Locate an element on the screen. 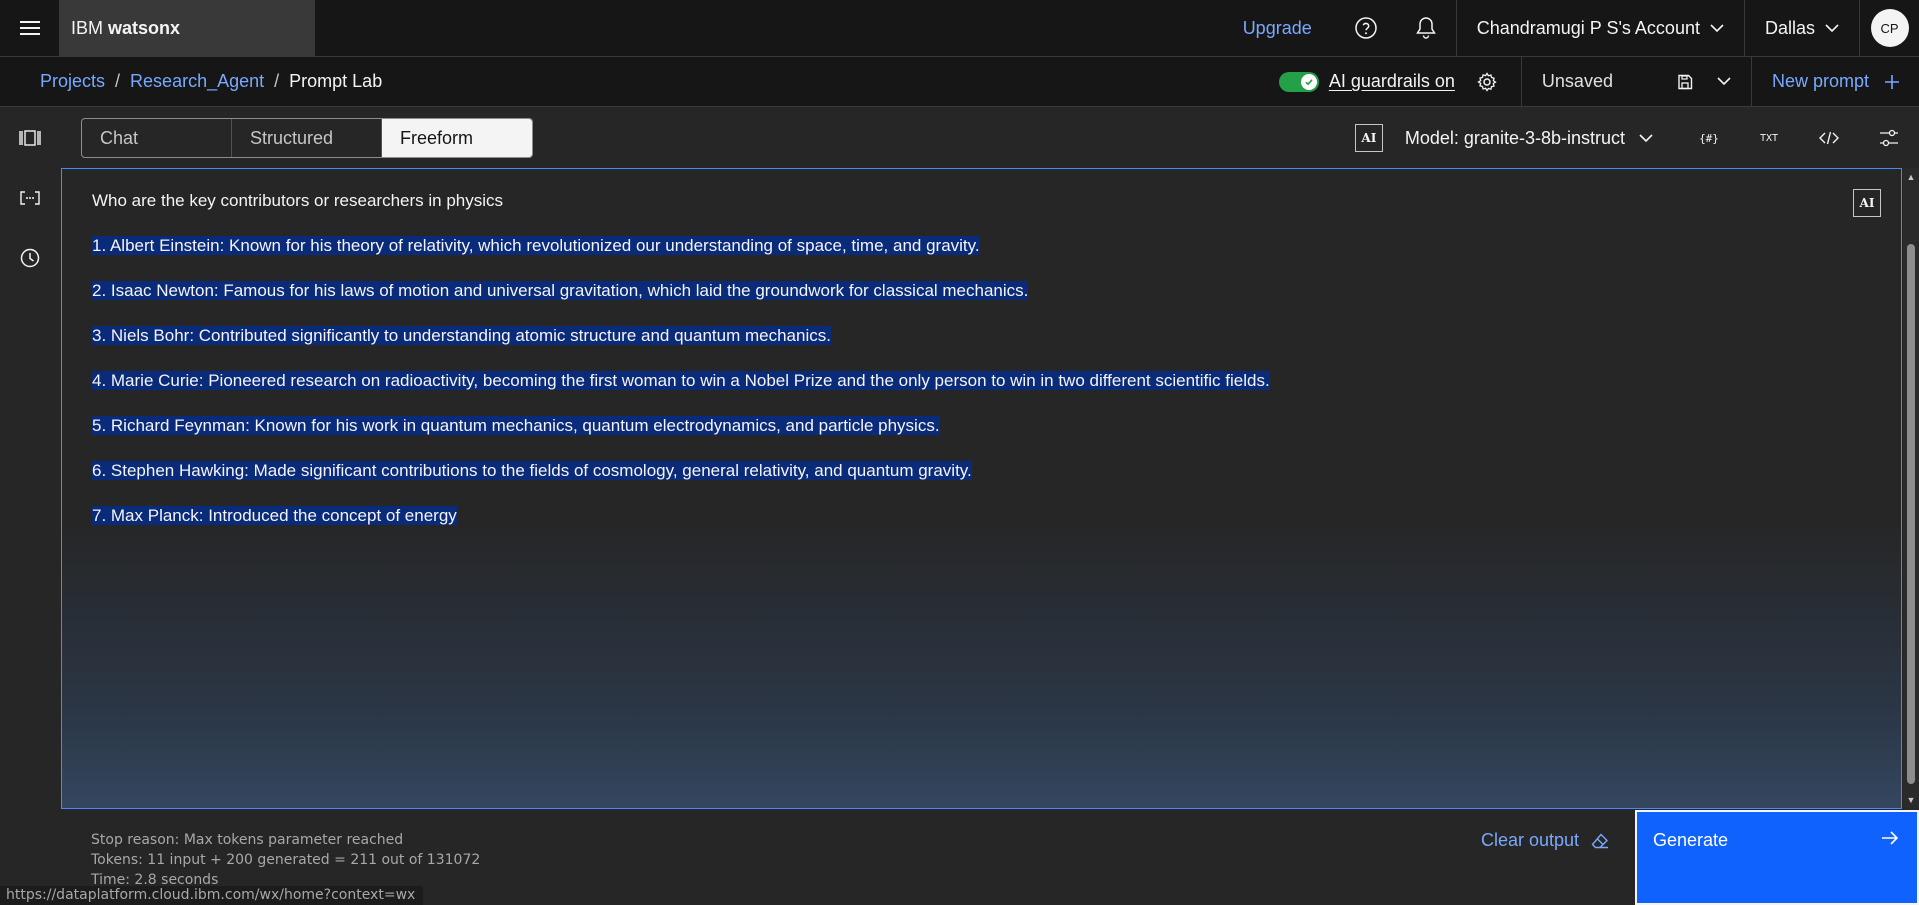 The width and height of the screenshot is (1919, 905). breadcrumb-current: Prompt Lab is located at coordinates (336, 81).